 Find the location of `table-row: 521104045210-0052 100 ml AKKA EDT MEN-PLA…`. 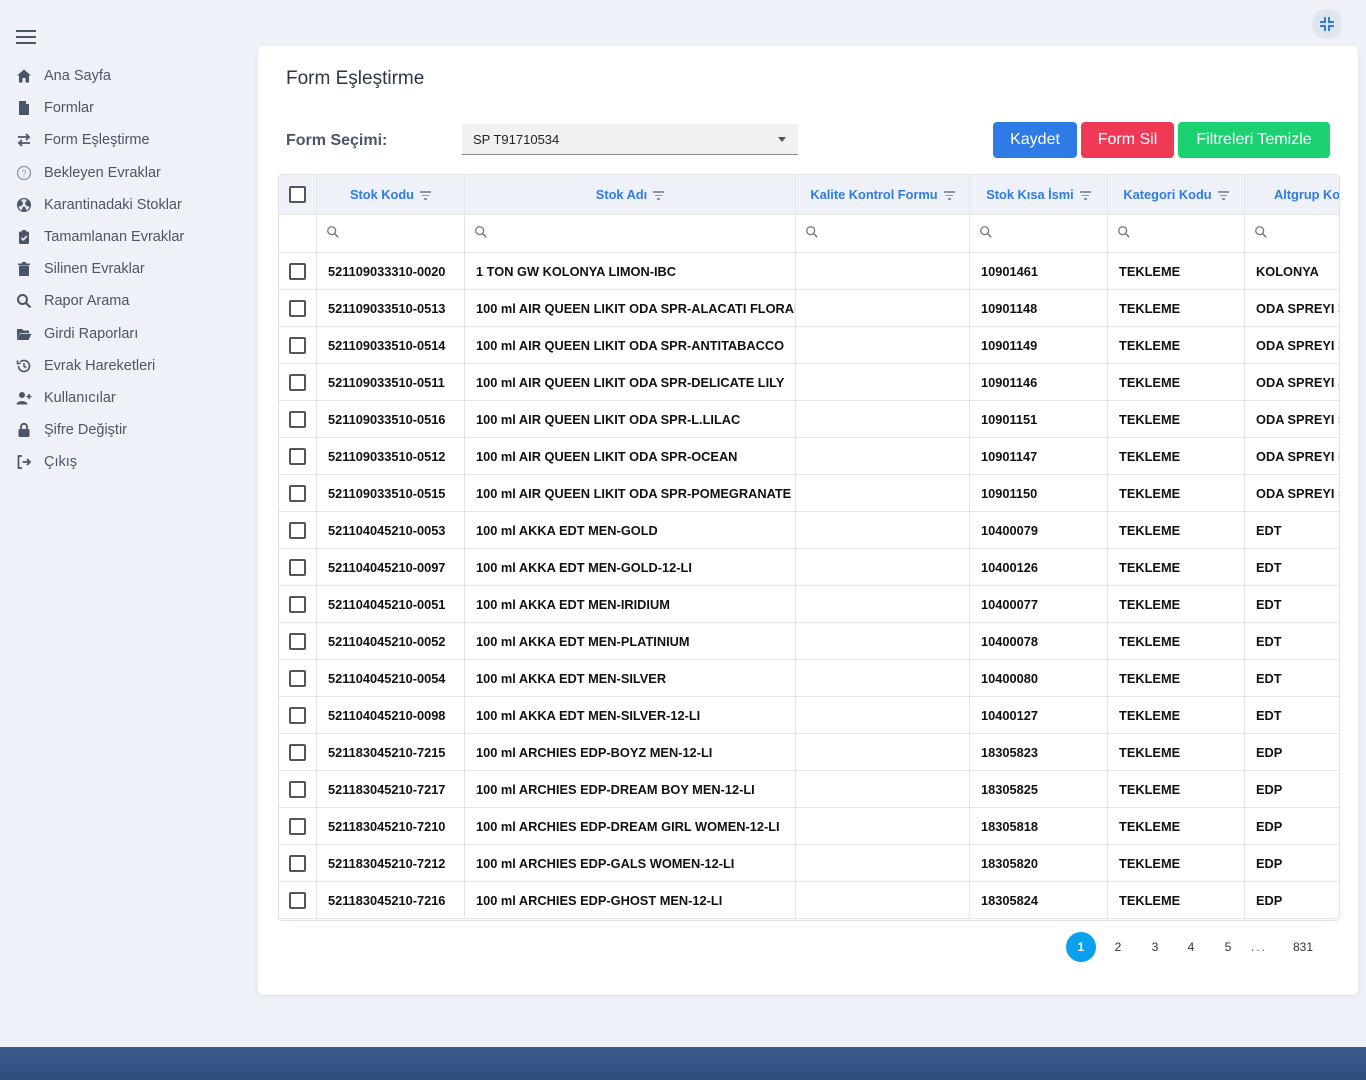

table-row: 521104045210-0052 100 ml AKKA EDT MEN-PLA… is located at coordinates (809, 641).